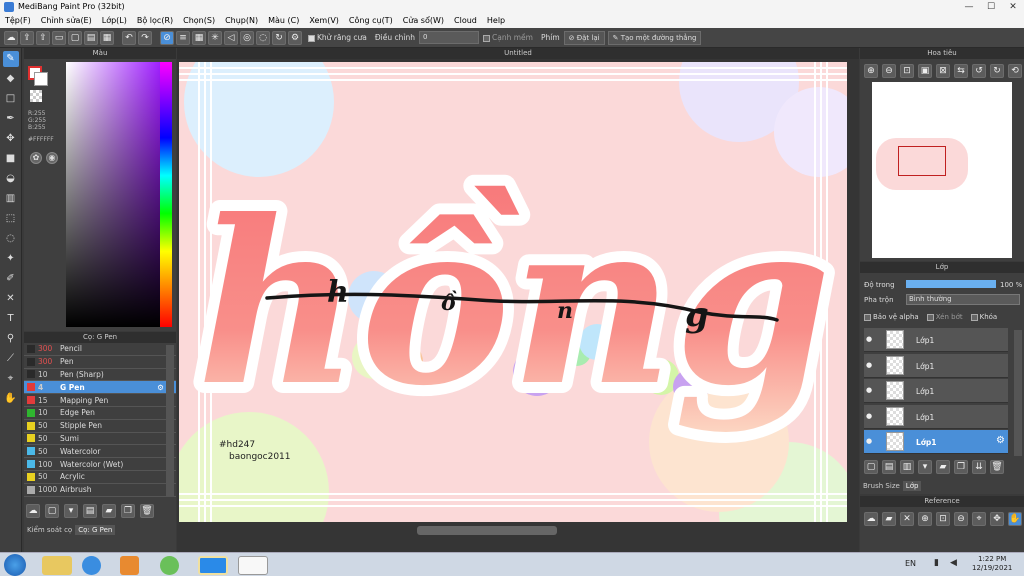 The image size is (1024, 576). What do you see at coordinates (52, 511) in the screenshot?
I see `add-brush-icon: ▢` at bounding box center [52, 511].